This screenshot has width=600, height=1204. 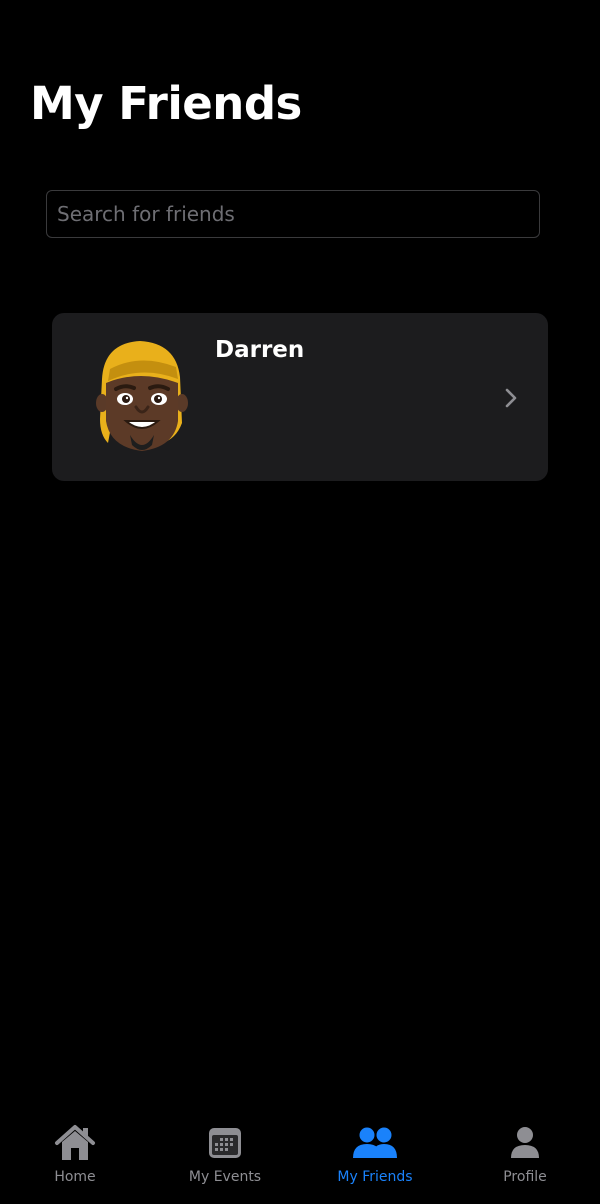 I want to click on friend-name: Darren, so click(x=260, y=350).